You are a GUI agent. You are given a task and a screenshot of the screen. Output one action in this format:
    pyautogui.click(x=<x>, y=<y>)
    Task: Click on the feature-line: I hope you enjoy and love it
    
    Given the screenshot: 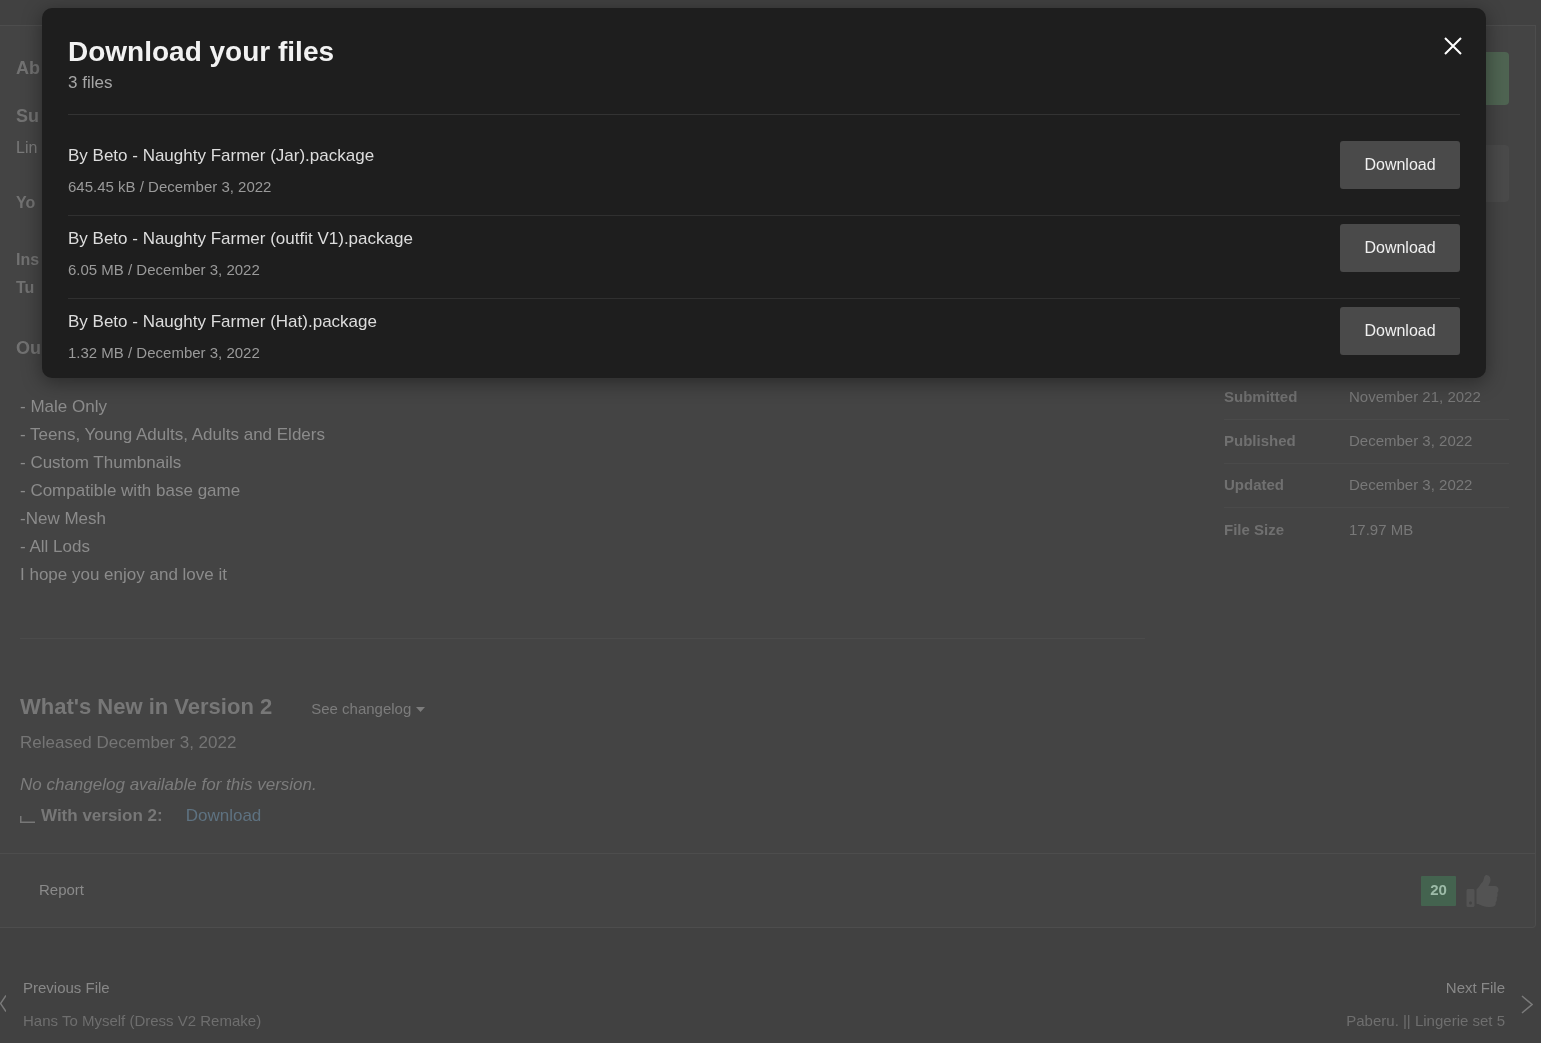 What is the action you would take?
    pyautogui.click(x=123, y=575)
    